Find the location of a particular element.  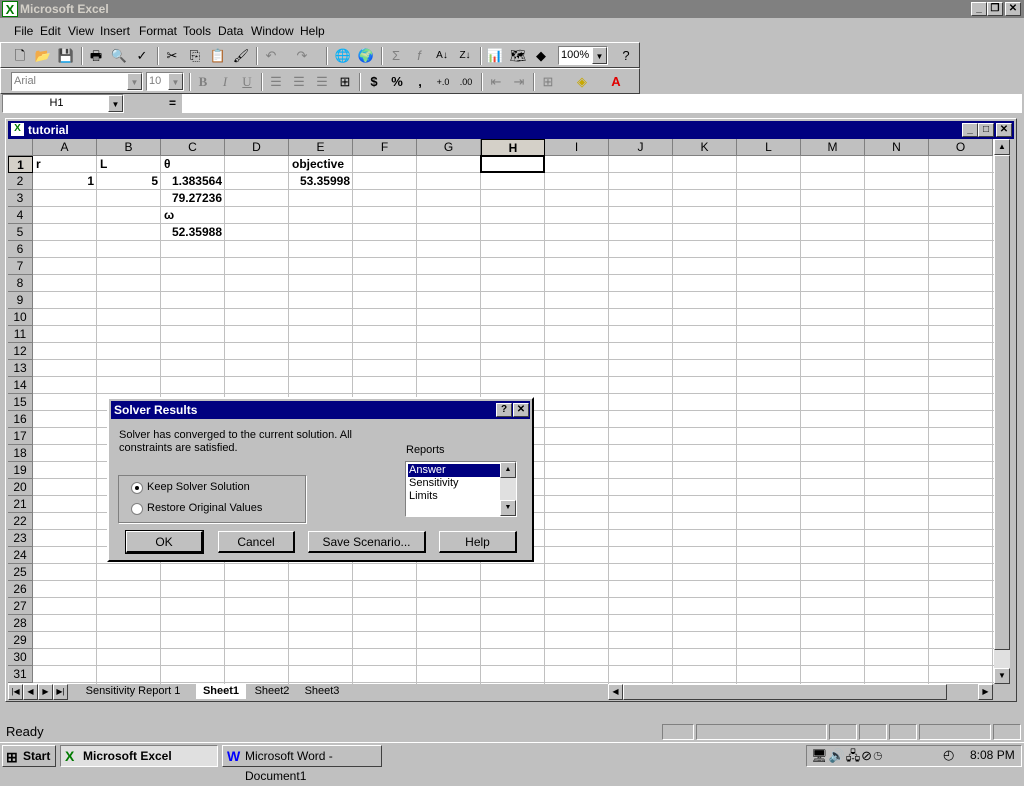

scroll-up-icon: ▲ is located at coordinates (1002, 147).